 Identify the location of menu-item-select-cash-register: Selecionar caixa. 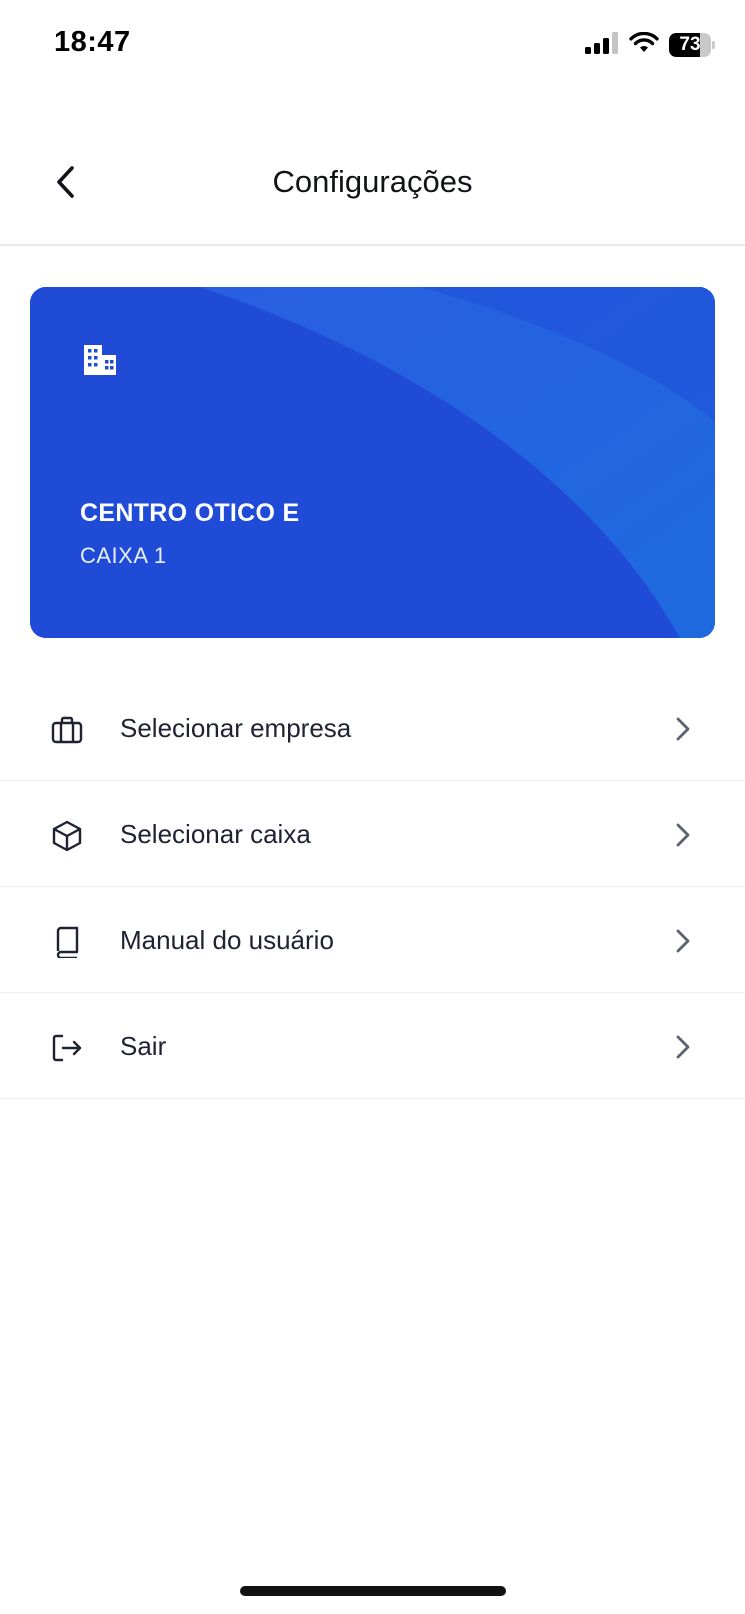
(372, 834).